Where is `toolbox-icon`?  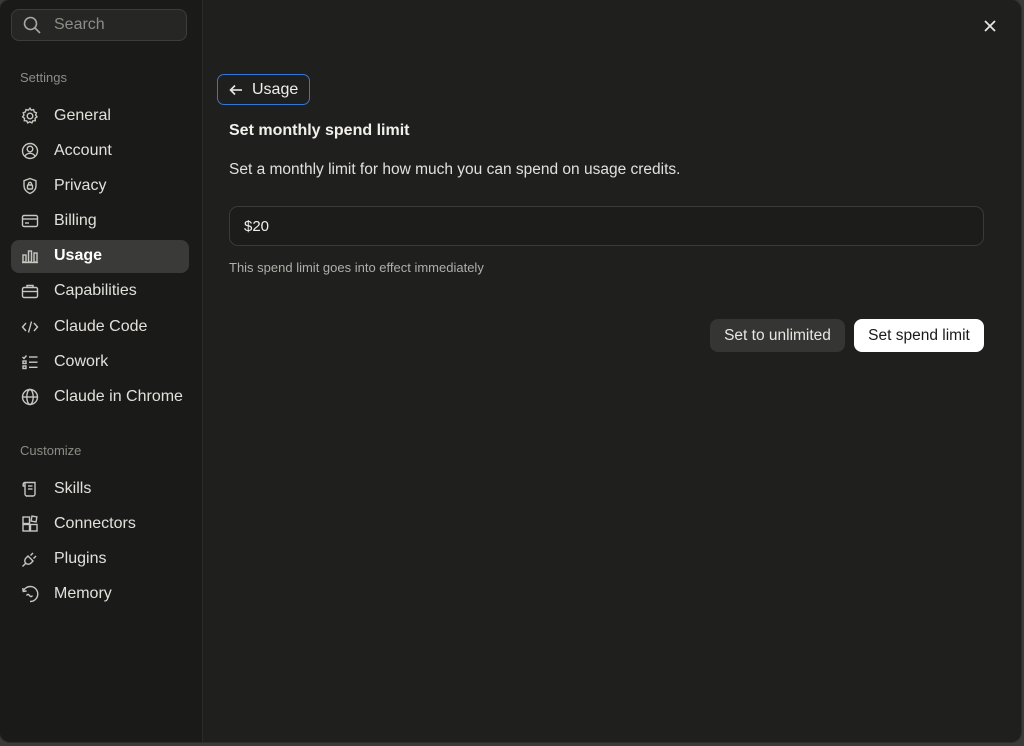
toolbox-icon is located at coordinates (30, 291).